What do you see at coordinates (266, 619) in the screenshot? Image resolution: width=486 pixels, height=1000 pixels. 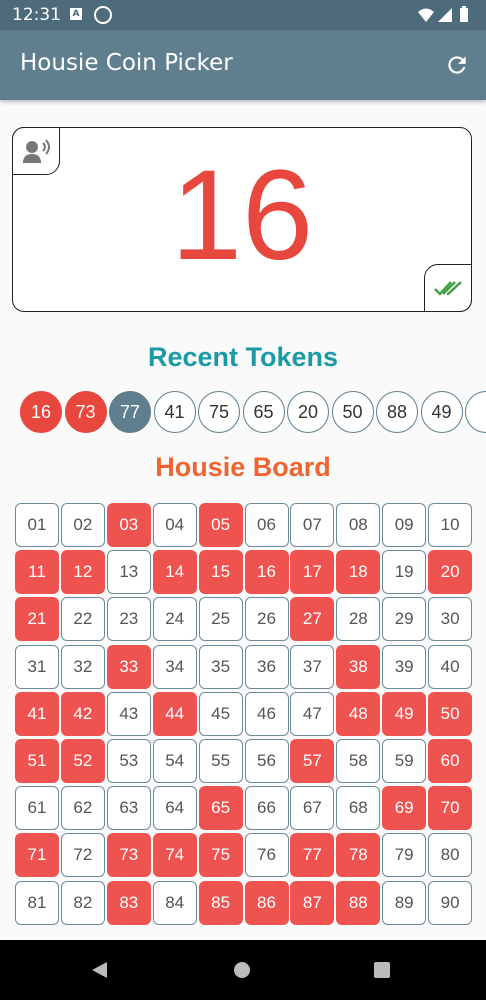 I see `board-cell: 26` at bounding box center [266, 619].